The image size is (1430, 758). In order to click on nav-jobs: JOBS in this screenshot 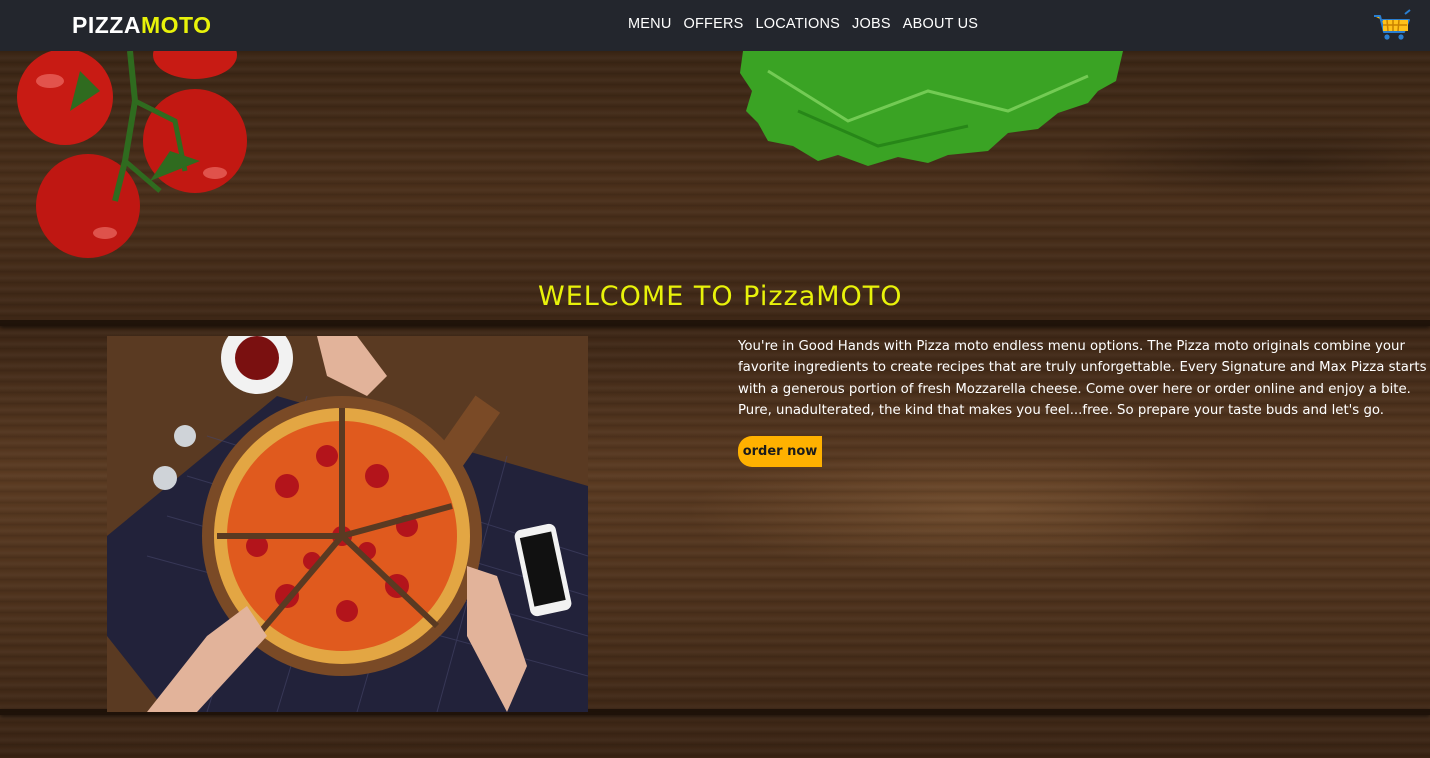, I will do `click(871, 24)`.